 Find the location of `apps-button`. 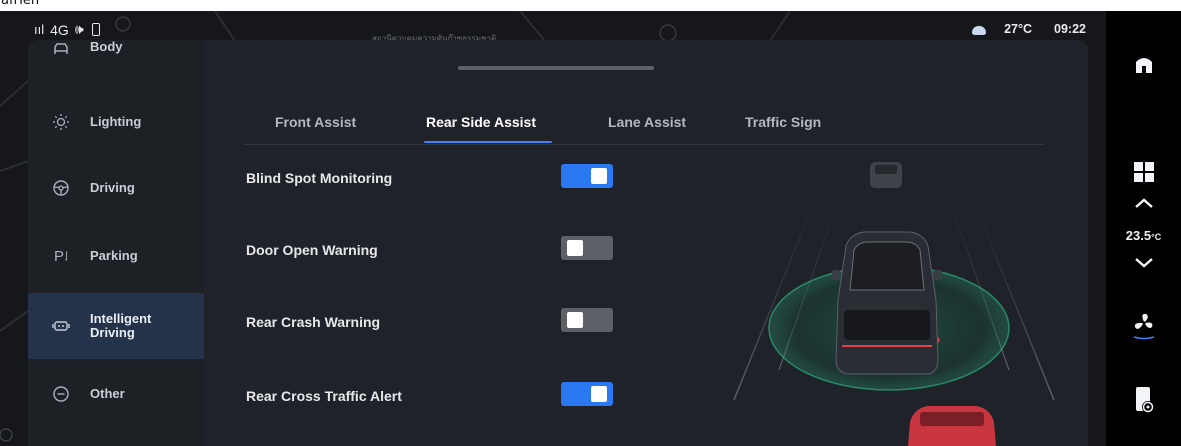

apps-button is located at coordinates (1143, 172).